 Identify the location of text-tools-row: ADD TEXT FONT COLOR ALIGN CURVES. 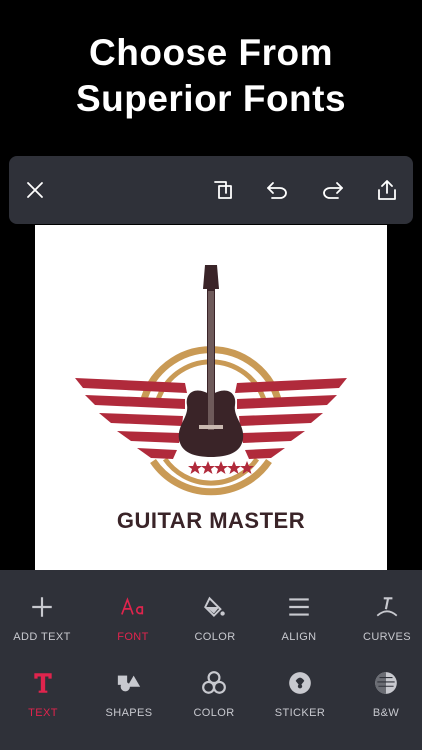
(211, 627).